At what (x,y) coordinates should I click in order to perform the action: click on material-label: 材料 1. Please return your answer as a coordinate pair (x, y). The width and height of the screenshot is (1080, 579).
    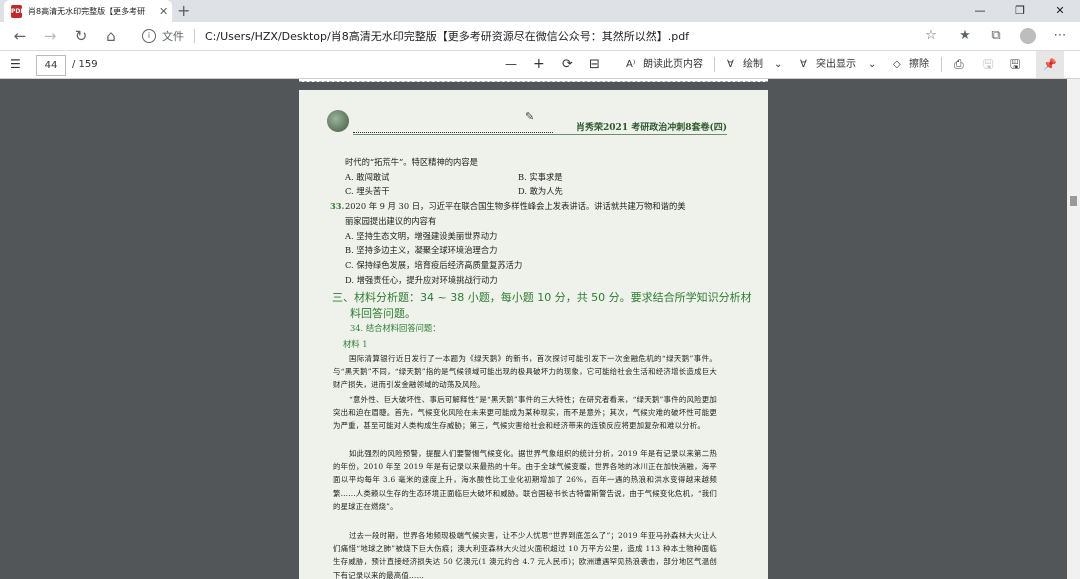
    Looking at the image, I should click on (355, 344).